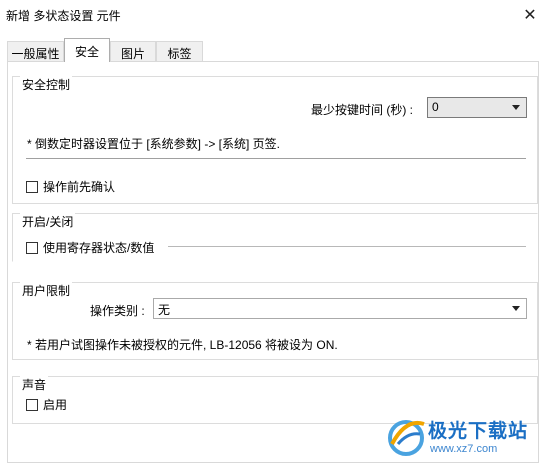 This screenshot has height=470, width=546. I want to click on group-title-on-off: 开启/关闭, so click(48, 221).